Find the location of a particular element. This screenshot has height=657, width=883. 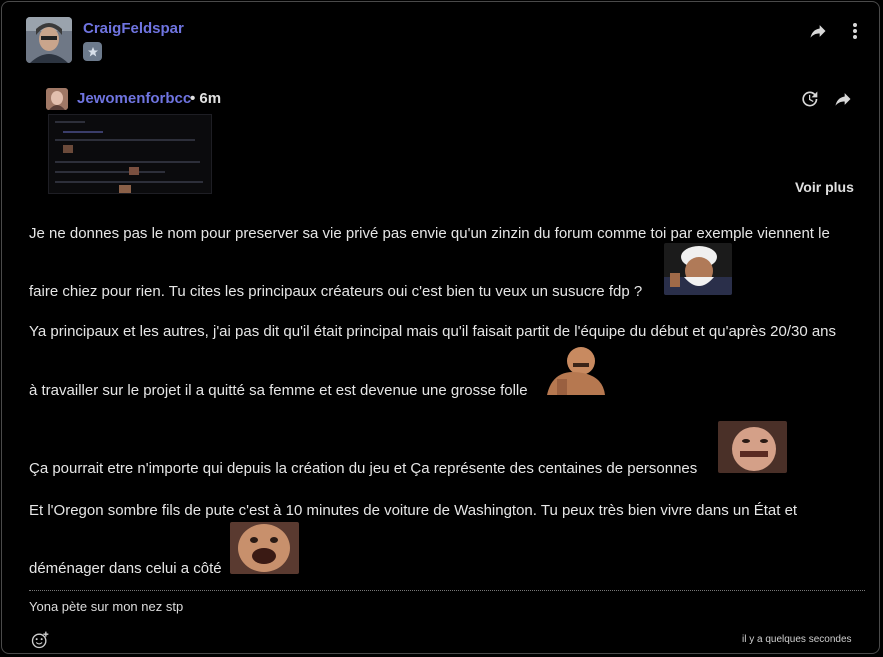

quote-preview-image is located at coordinates (130, 154).